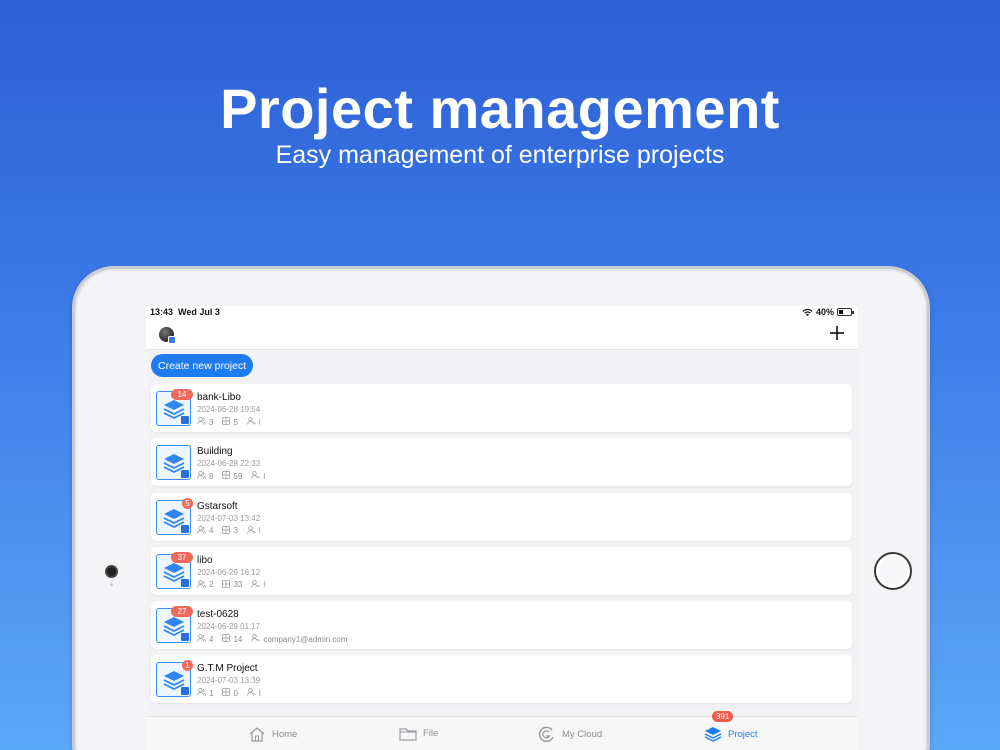  What do you see at coordinates (238, 639) in the screenshot?
I see `items-value: 14` at bounding box center [238, 639].